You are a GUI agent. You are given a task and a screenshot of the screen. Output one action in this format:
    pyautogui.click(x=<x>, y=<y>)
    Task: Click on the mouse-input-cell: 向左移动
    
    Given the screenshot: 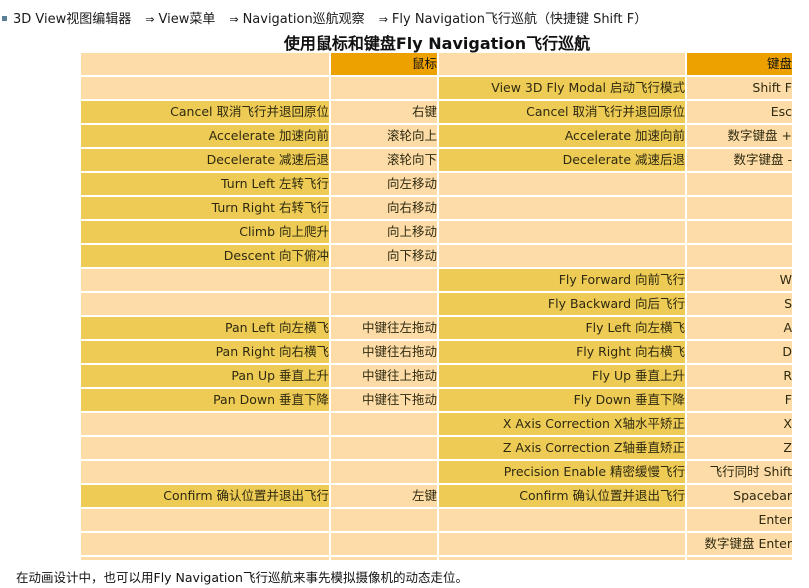 What is the action you would take?
    pyautogui.click(x=384, y=184)
    